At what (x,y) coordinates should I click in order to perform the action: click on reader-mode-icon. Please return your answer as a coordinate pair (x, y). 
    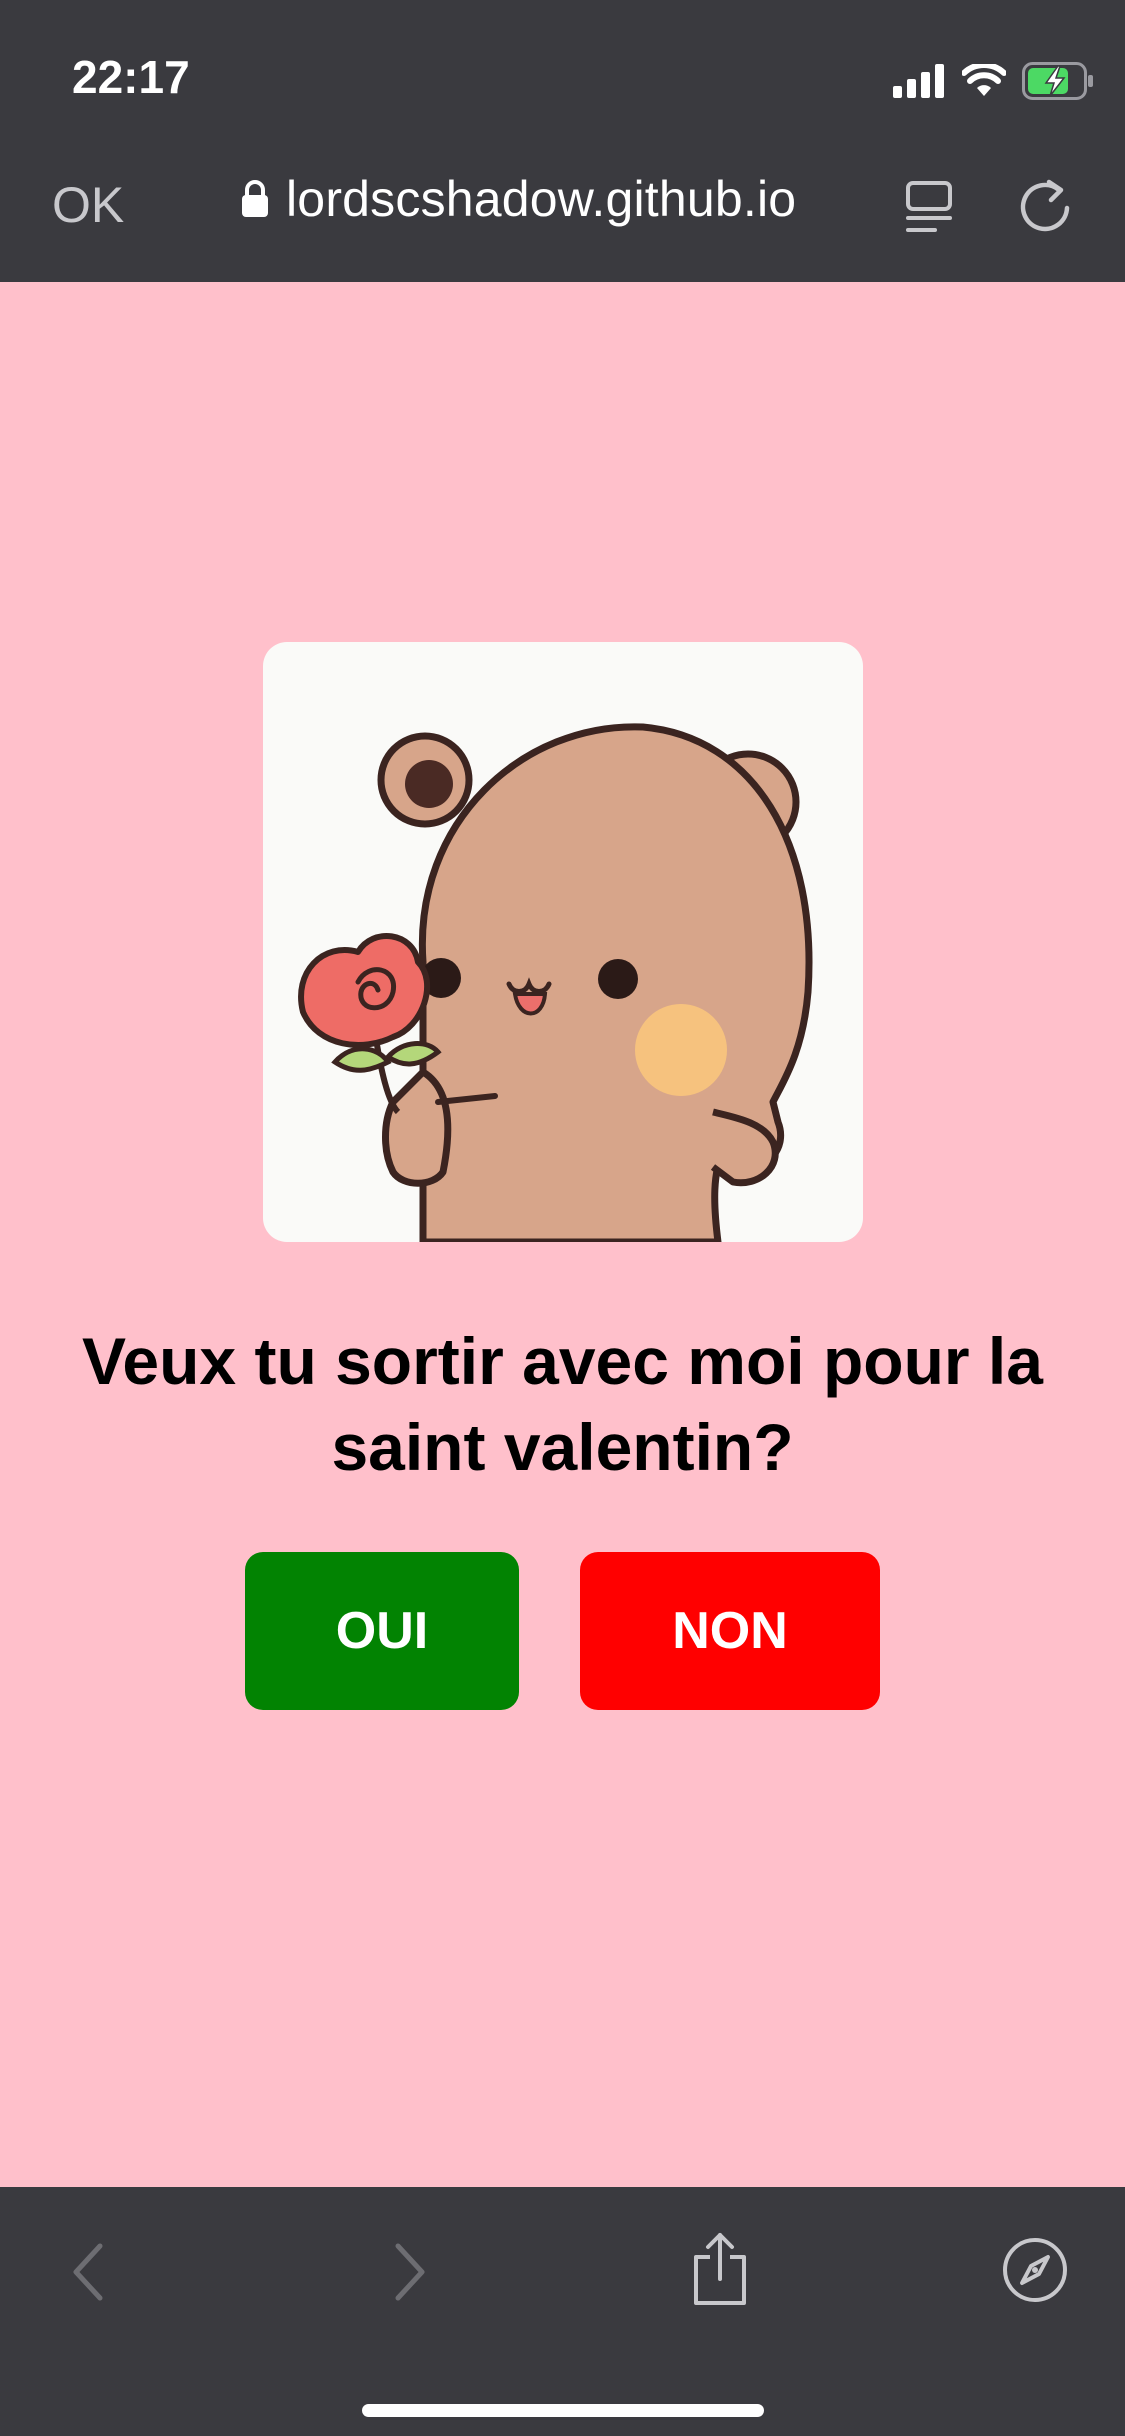
    Looking at the image, I should click on (929, 208).